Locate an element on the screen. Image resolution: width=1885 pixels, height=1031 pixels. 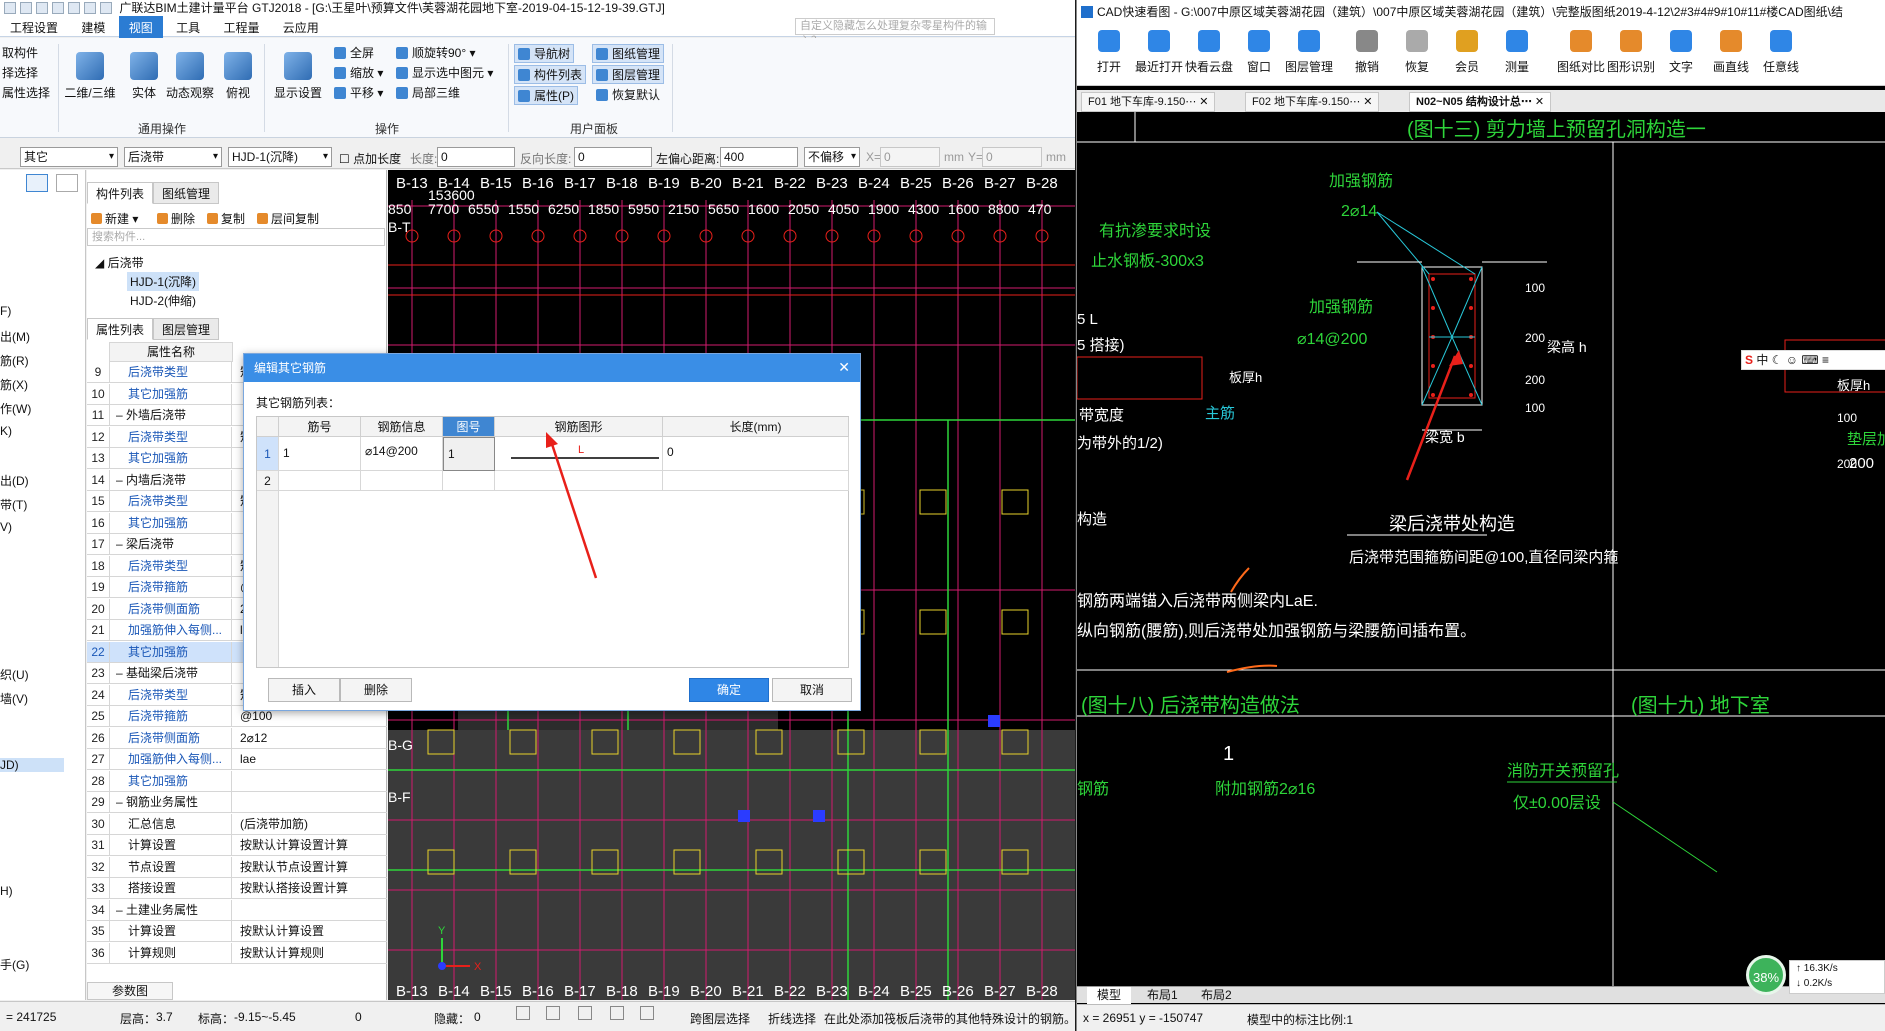
save-icon is located at coordinates (26, 8).